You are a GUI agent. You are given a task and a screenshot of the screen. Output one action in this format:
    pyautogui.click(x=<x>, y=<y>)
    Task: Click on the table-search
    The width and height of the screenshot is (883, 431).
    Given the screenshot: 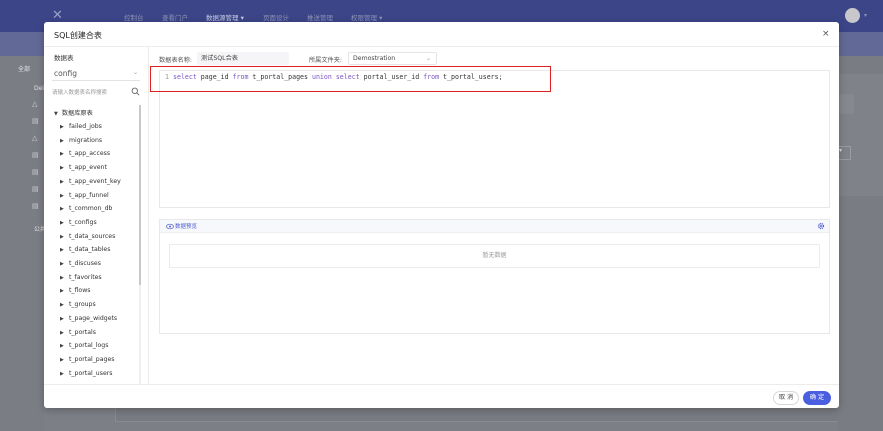 What is the action you would take?
    pyautogui.click(x=96, y=94)
    